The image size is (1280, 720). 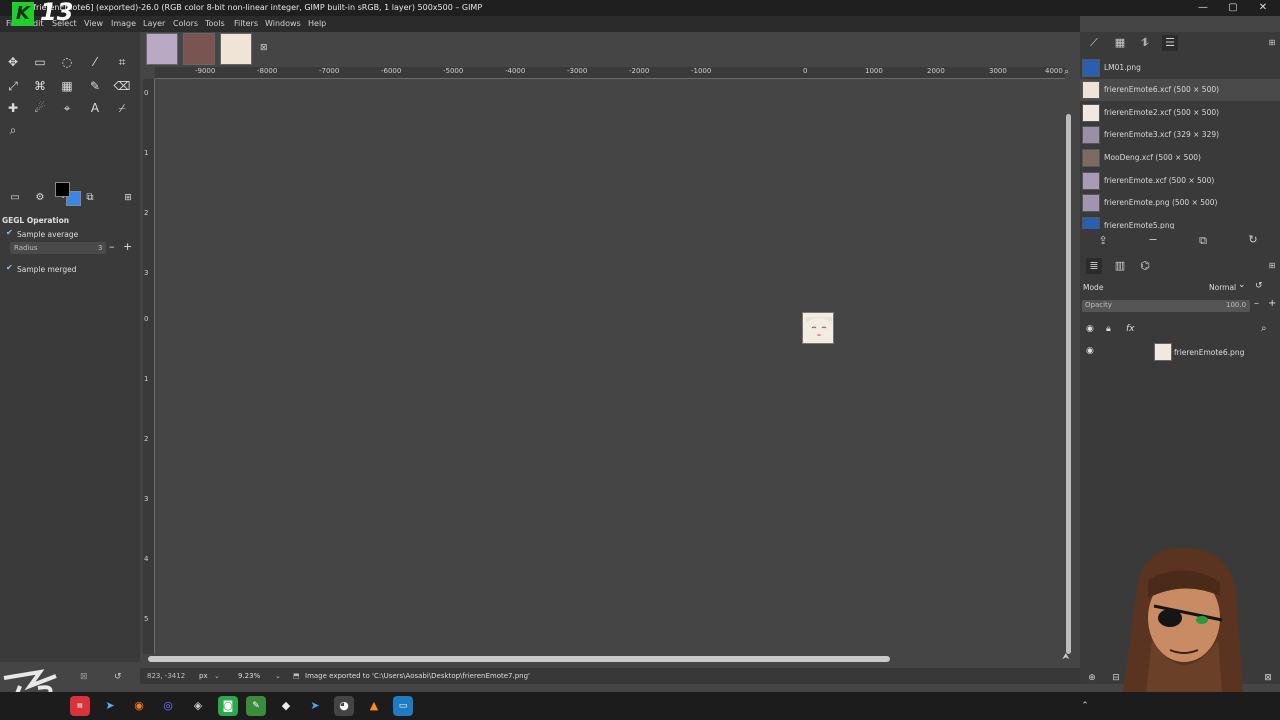 I want to click on navigate-icon: ⮝, so click(x=1066, y=657).